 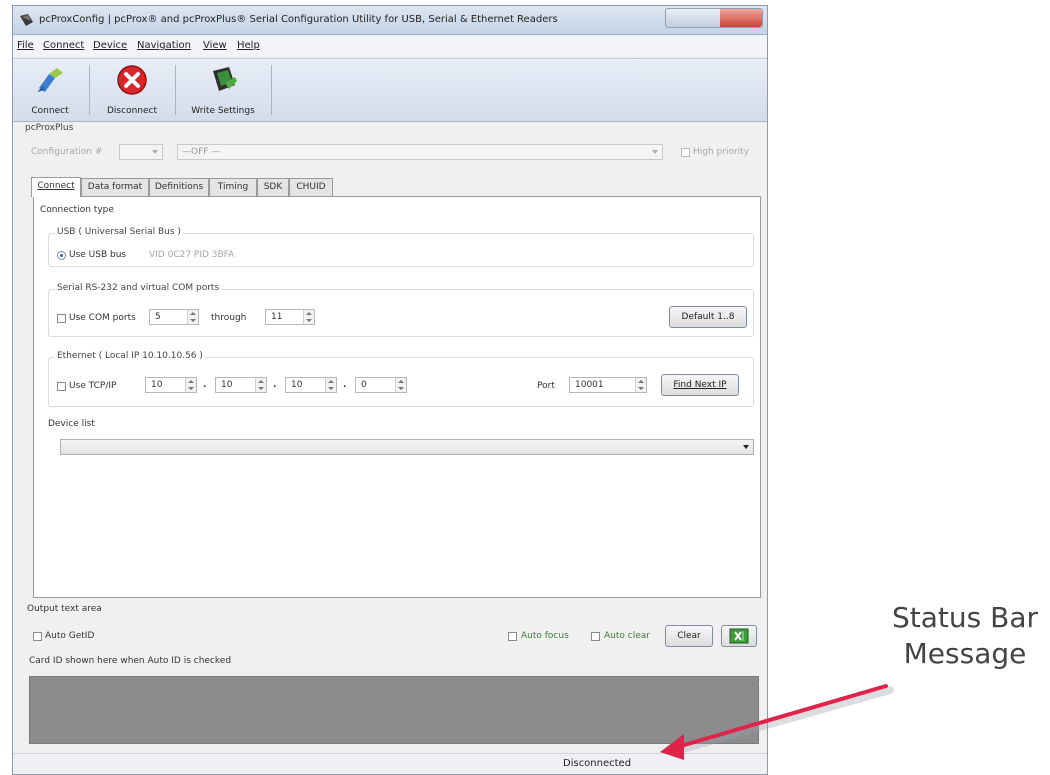 I want to click on callout-line-2: Message, so click(x=965, y=653).